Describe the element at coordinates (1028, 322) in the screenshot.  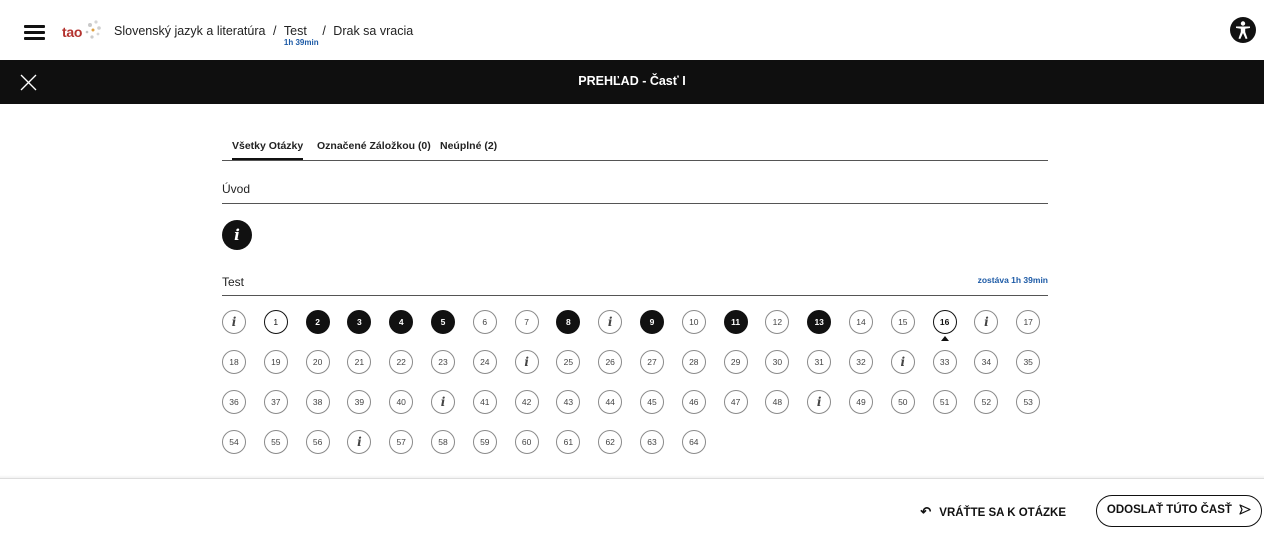
I see `question-bubble: 17` at that location.